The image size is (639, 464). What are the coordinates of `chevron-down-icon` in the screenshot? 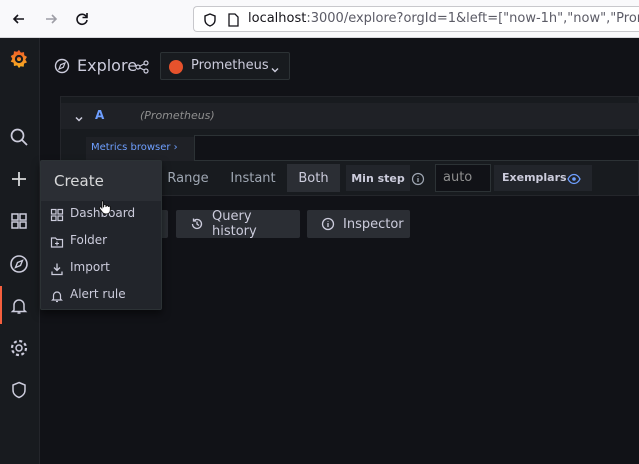 It's located at (275, 70).